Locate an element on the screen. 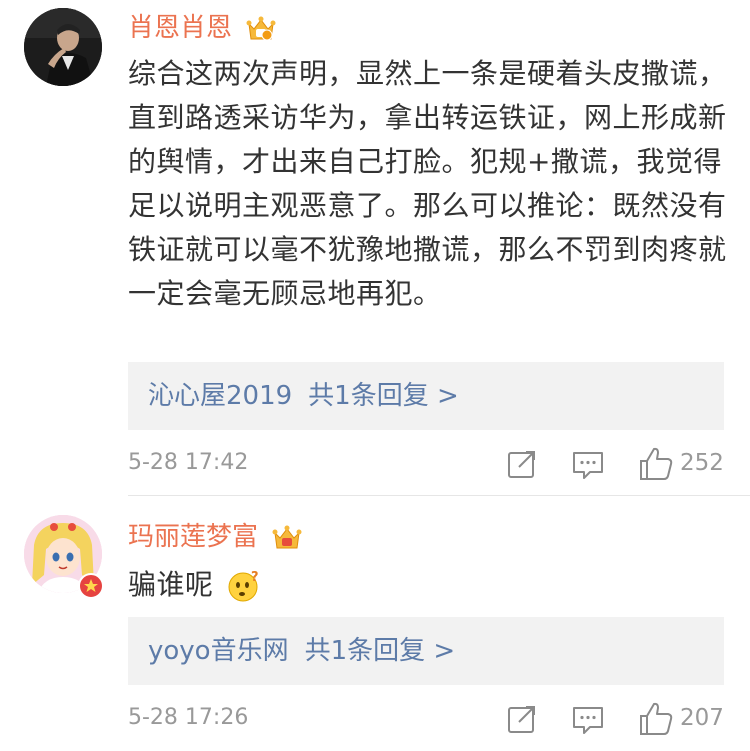 The width and height of the screenshot is (750, 751). like-count: 207 is located at coordinates (702, 718).